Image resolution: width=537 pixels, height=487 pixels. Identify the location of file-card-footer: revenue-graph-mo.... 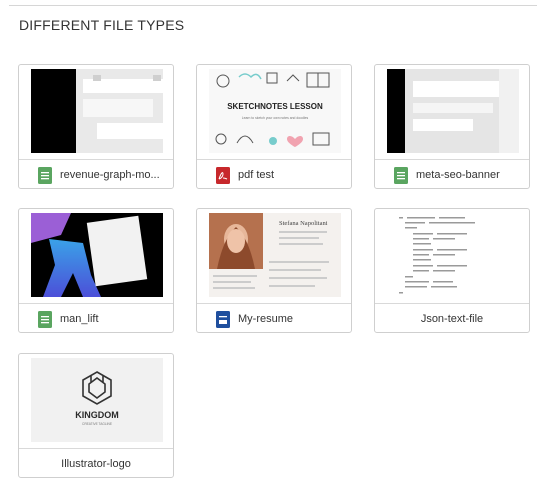
(96, 174).